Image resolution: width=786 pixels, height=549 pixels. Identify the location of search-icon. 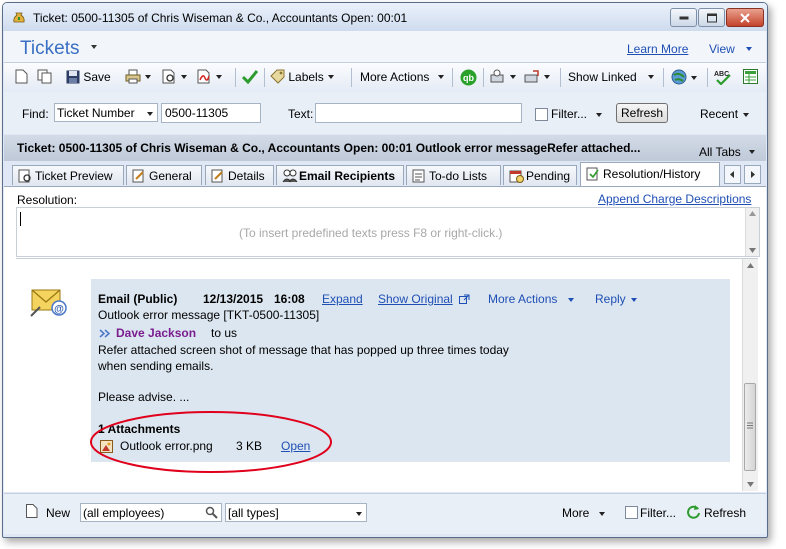
(211, 512).